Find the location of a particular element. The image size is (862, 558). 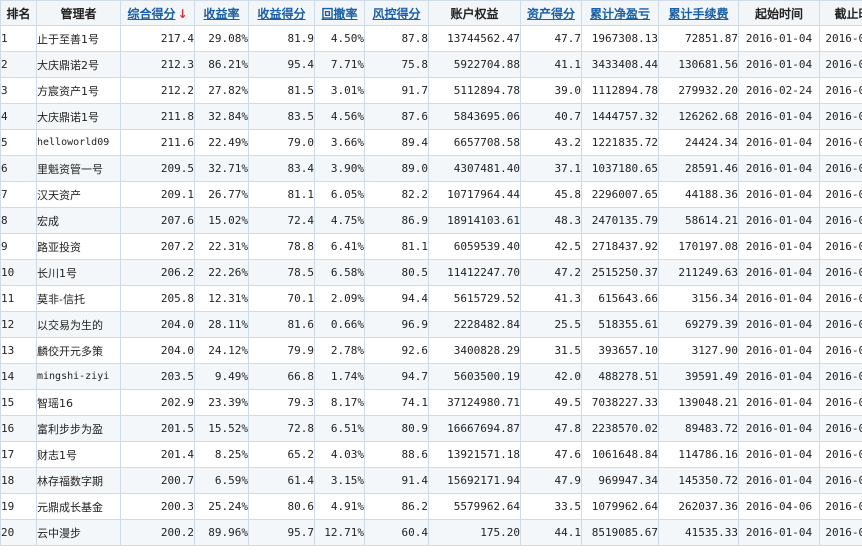

return-rate-cell: 26.77% is located at coordinates (221, 194).